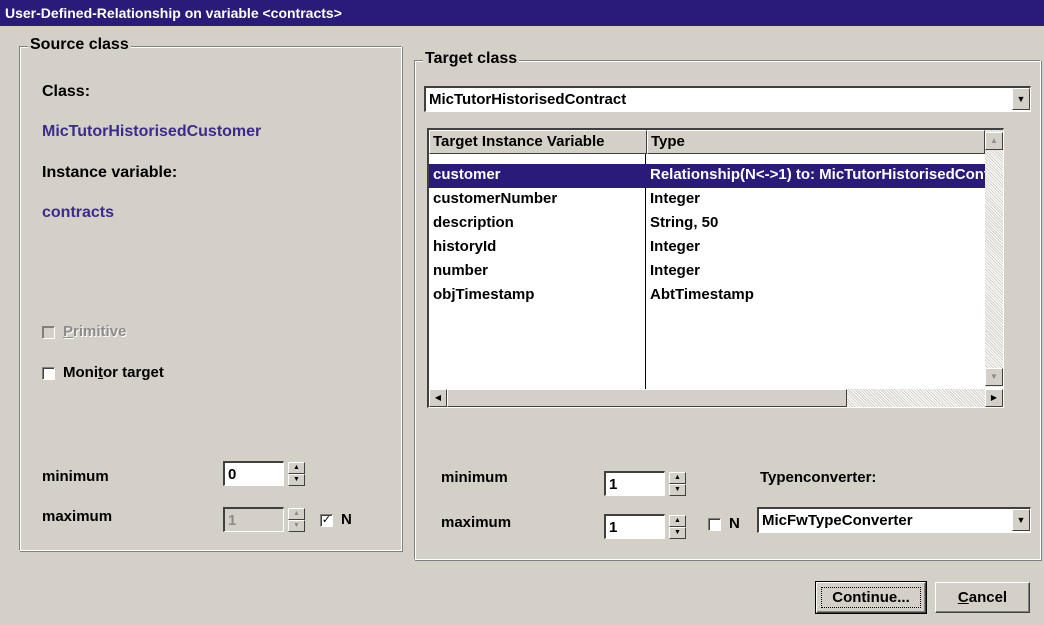 This screenshot has height=625, width=1044. Describe the element at coordinates (988, 597) in the screenshot. I see `cancel-label-post: ancel` at that location.